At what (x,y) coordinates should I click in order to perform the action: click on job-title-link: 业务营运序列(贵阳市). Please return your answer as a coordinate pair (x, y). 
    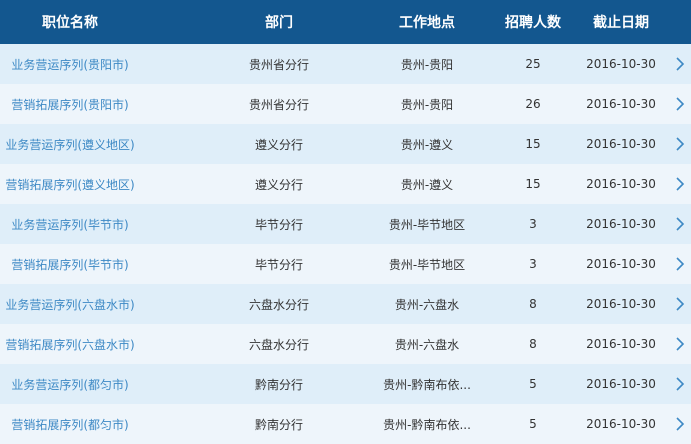
    Looking at the image, I should click on (70, 64).